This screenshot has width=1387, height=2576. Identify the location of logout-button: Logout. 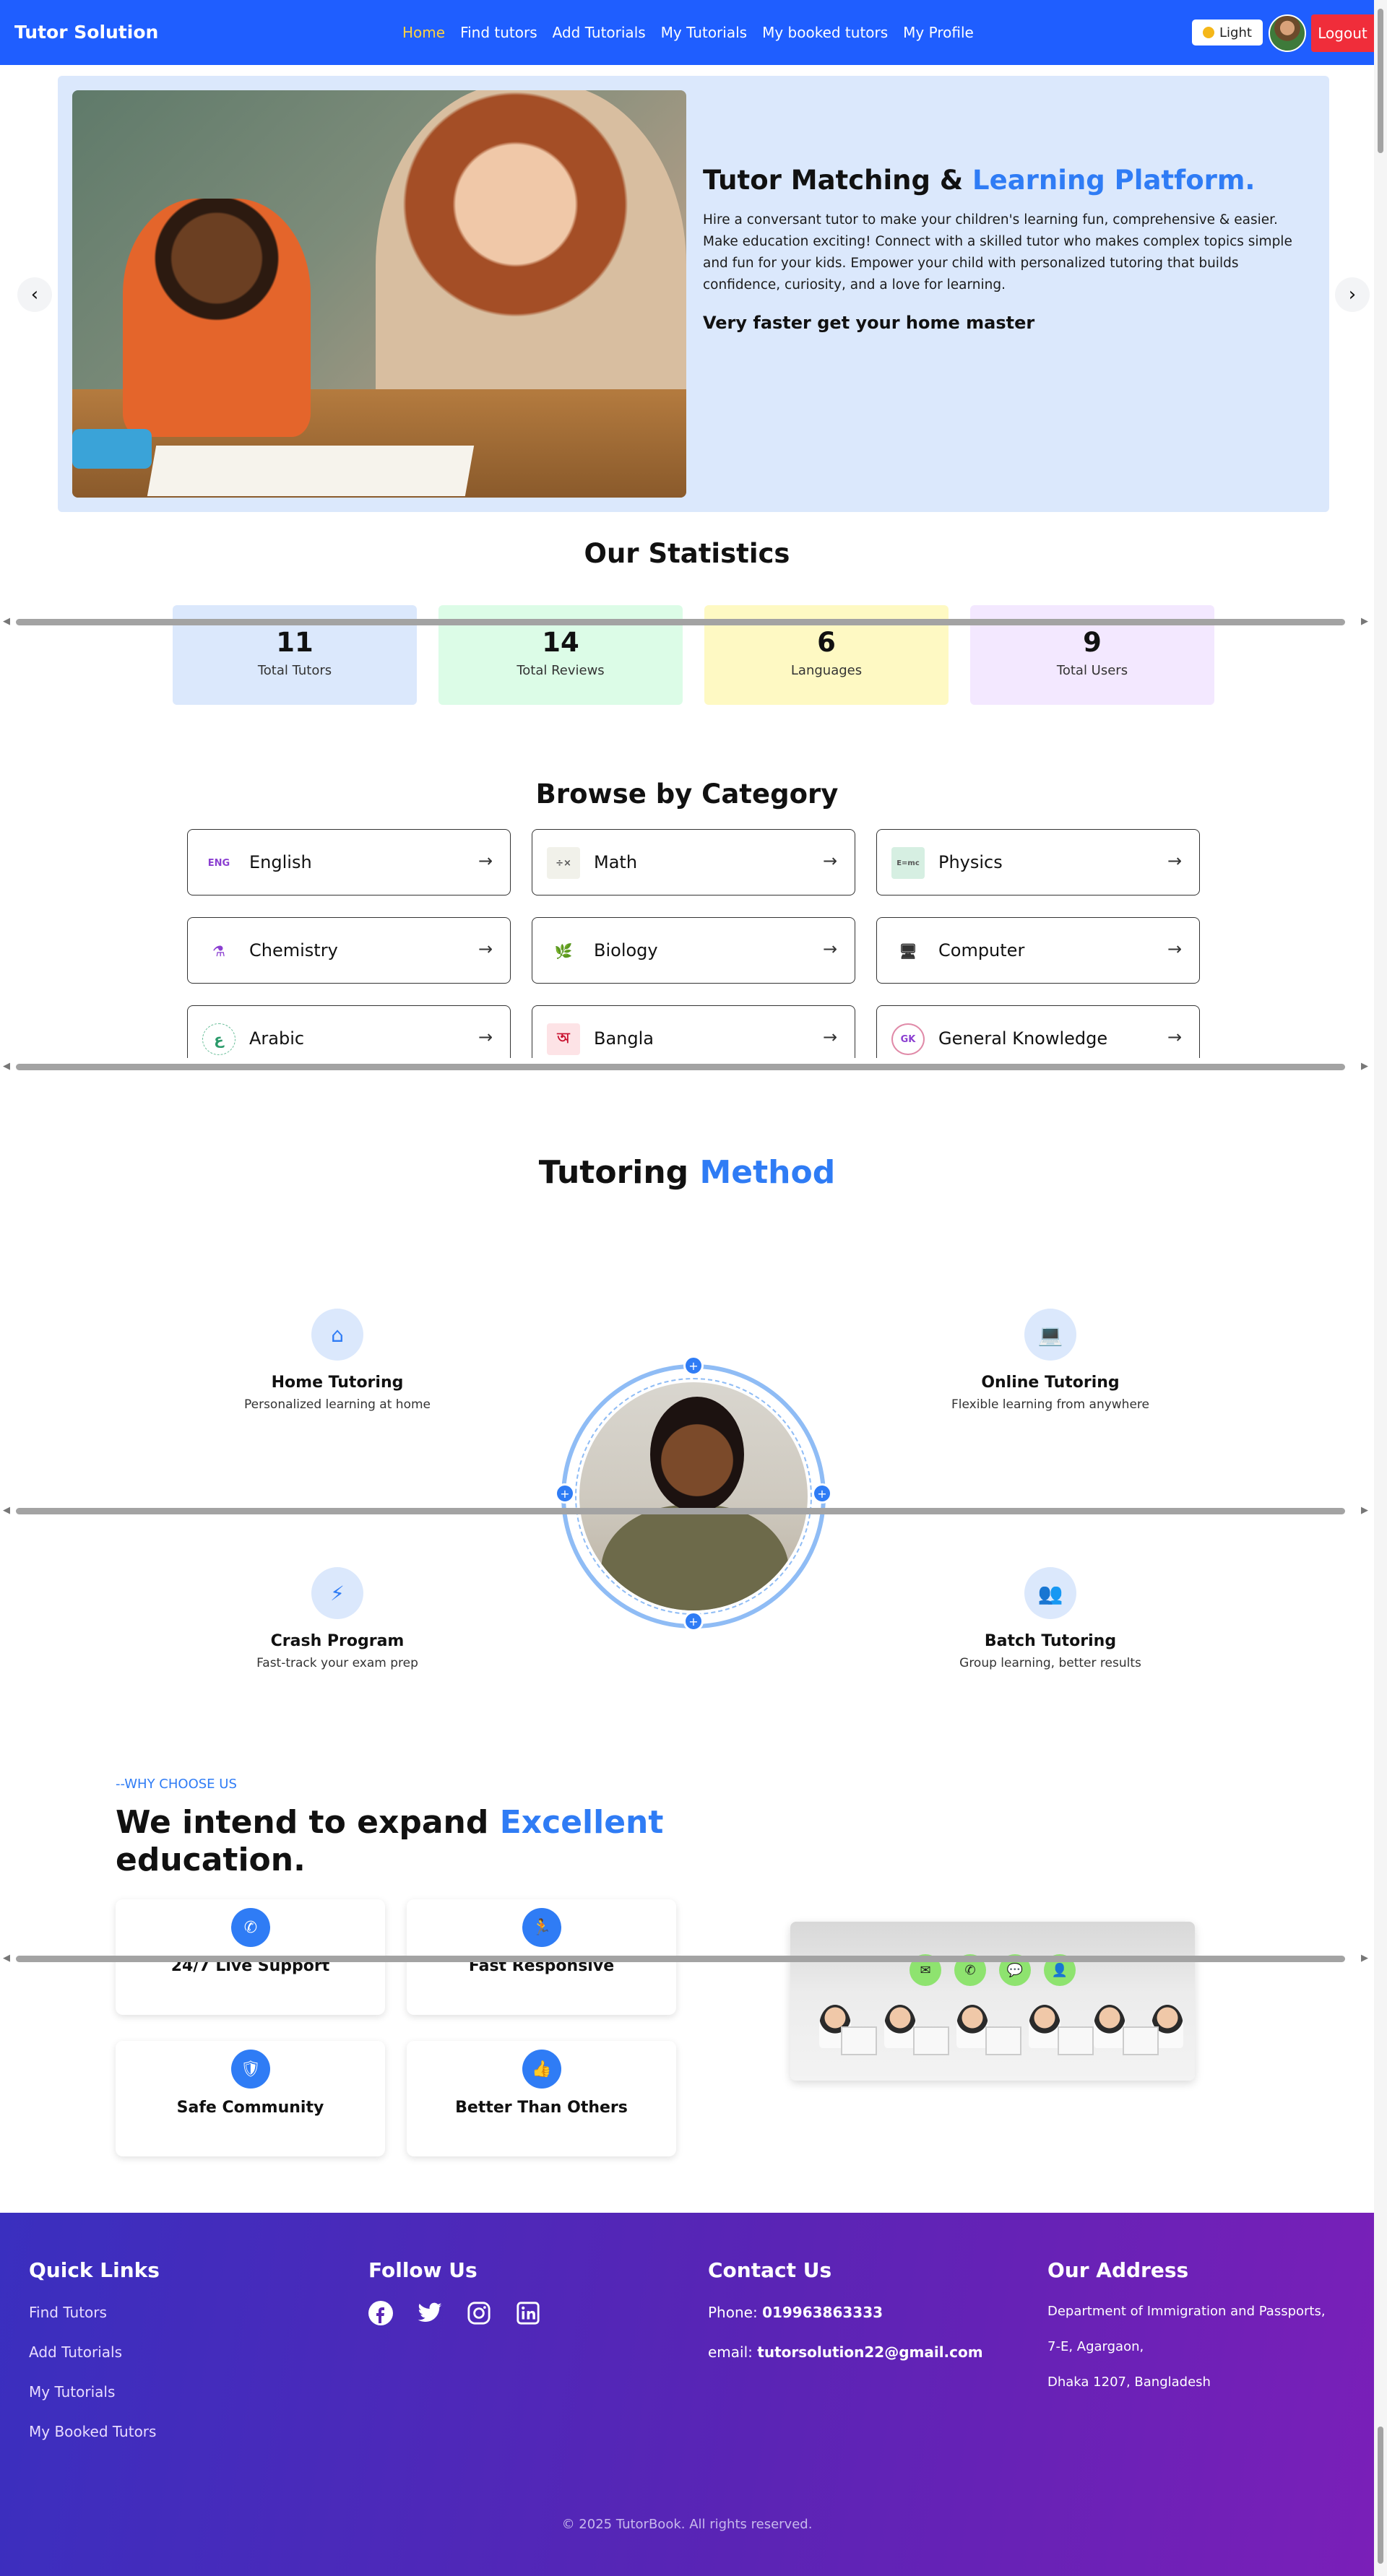
(1342, 33).